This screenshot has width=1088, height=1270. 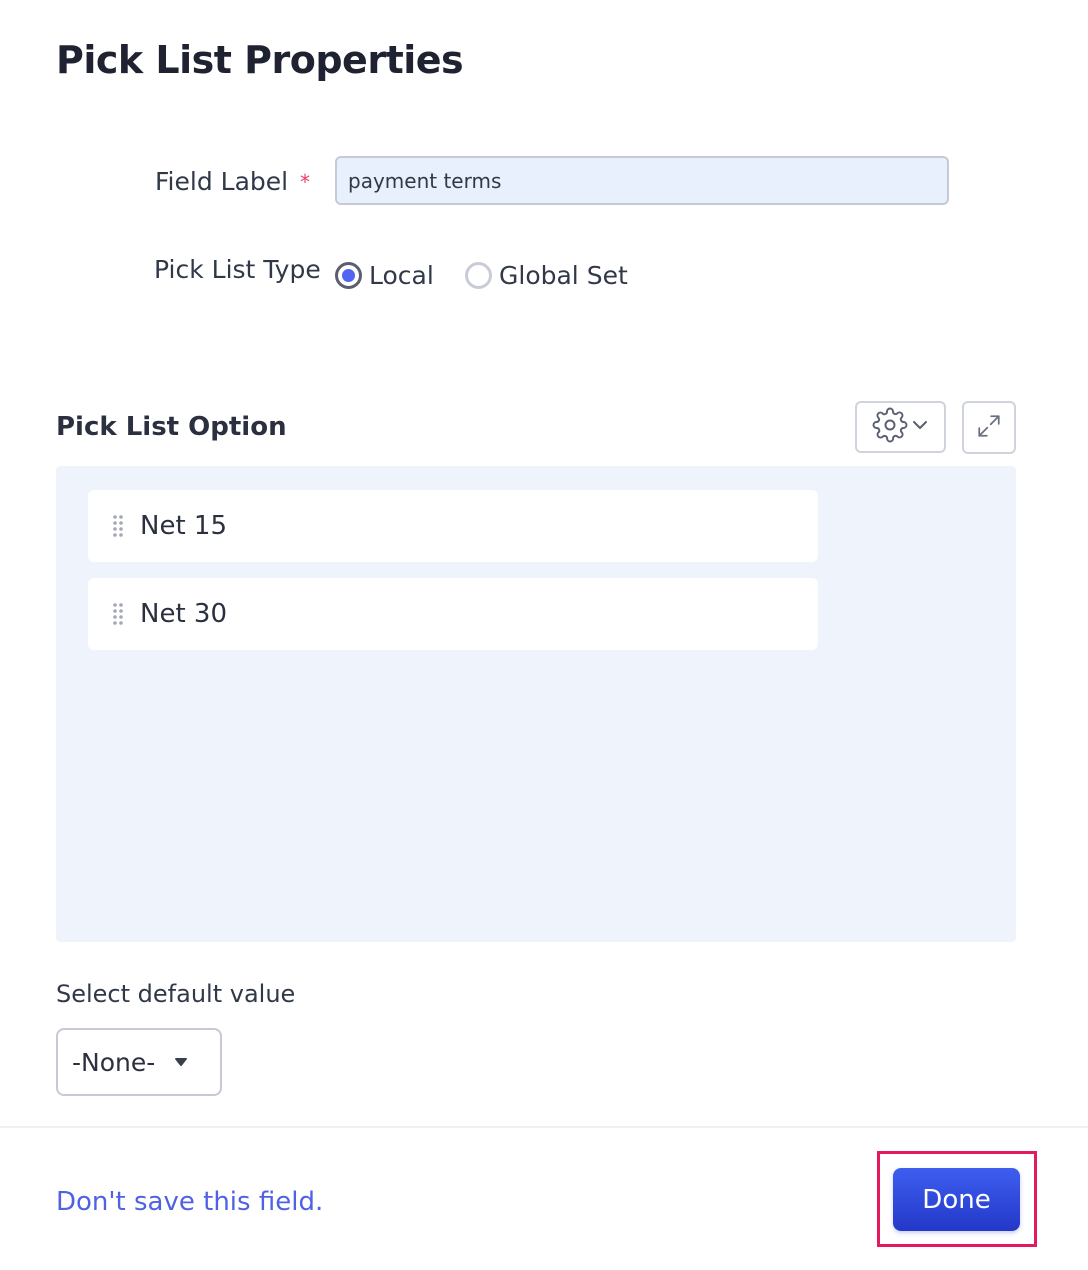 I want to click on gear-icon, so click(x=890, y=427).